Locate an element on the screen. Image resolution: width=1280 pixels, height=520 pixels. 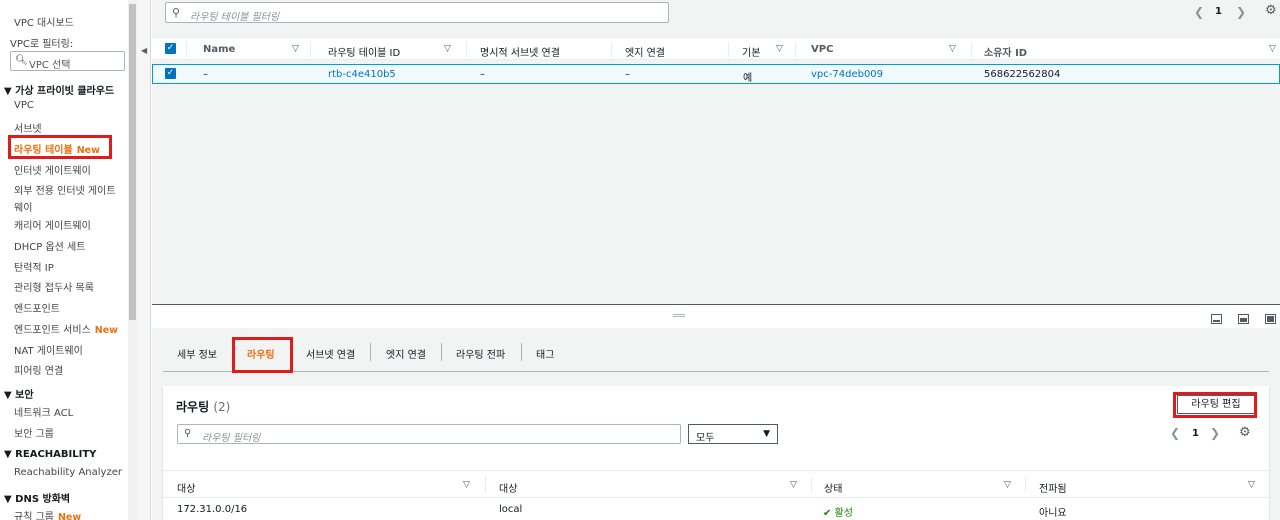
dropdown-value: 모두 is located at coordinates (705, 438).